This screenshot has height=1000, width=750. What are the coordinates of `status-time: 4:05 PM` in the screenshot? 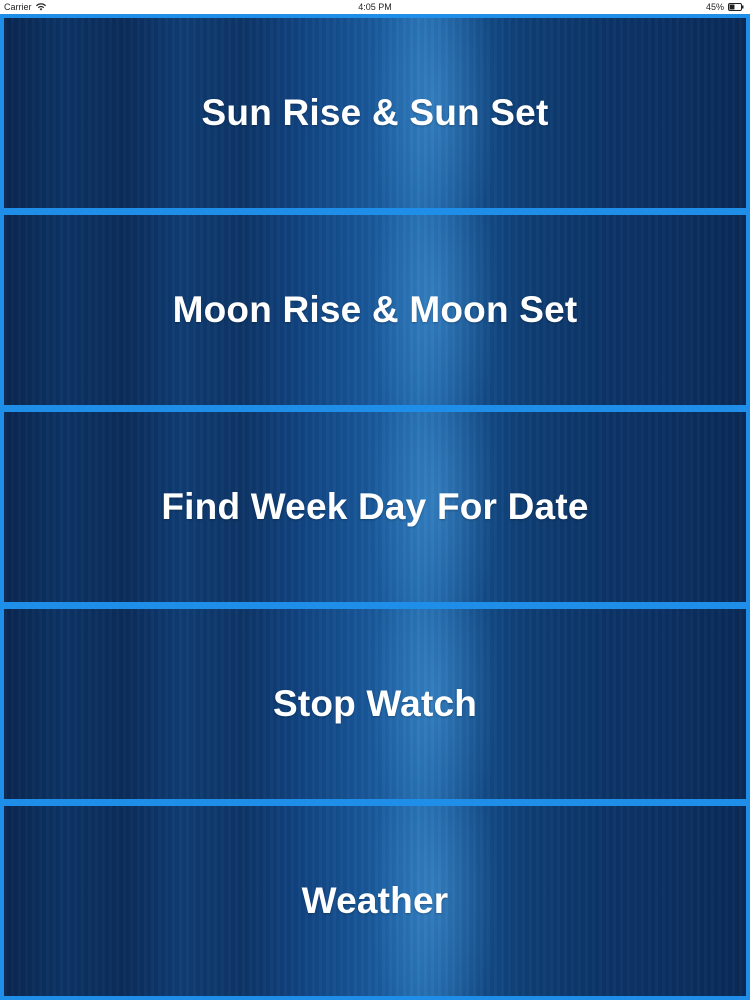 It's located at (375, 7).